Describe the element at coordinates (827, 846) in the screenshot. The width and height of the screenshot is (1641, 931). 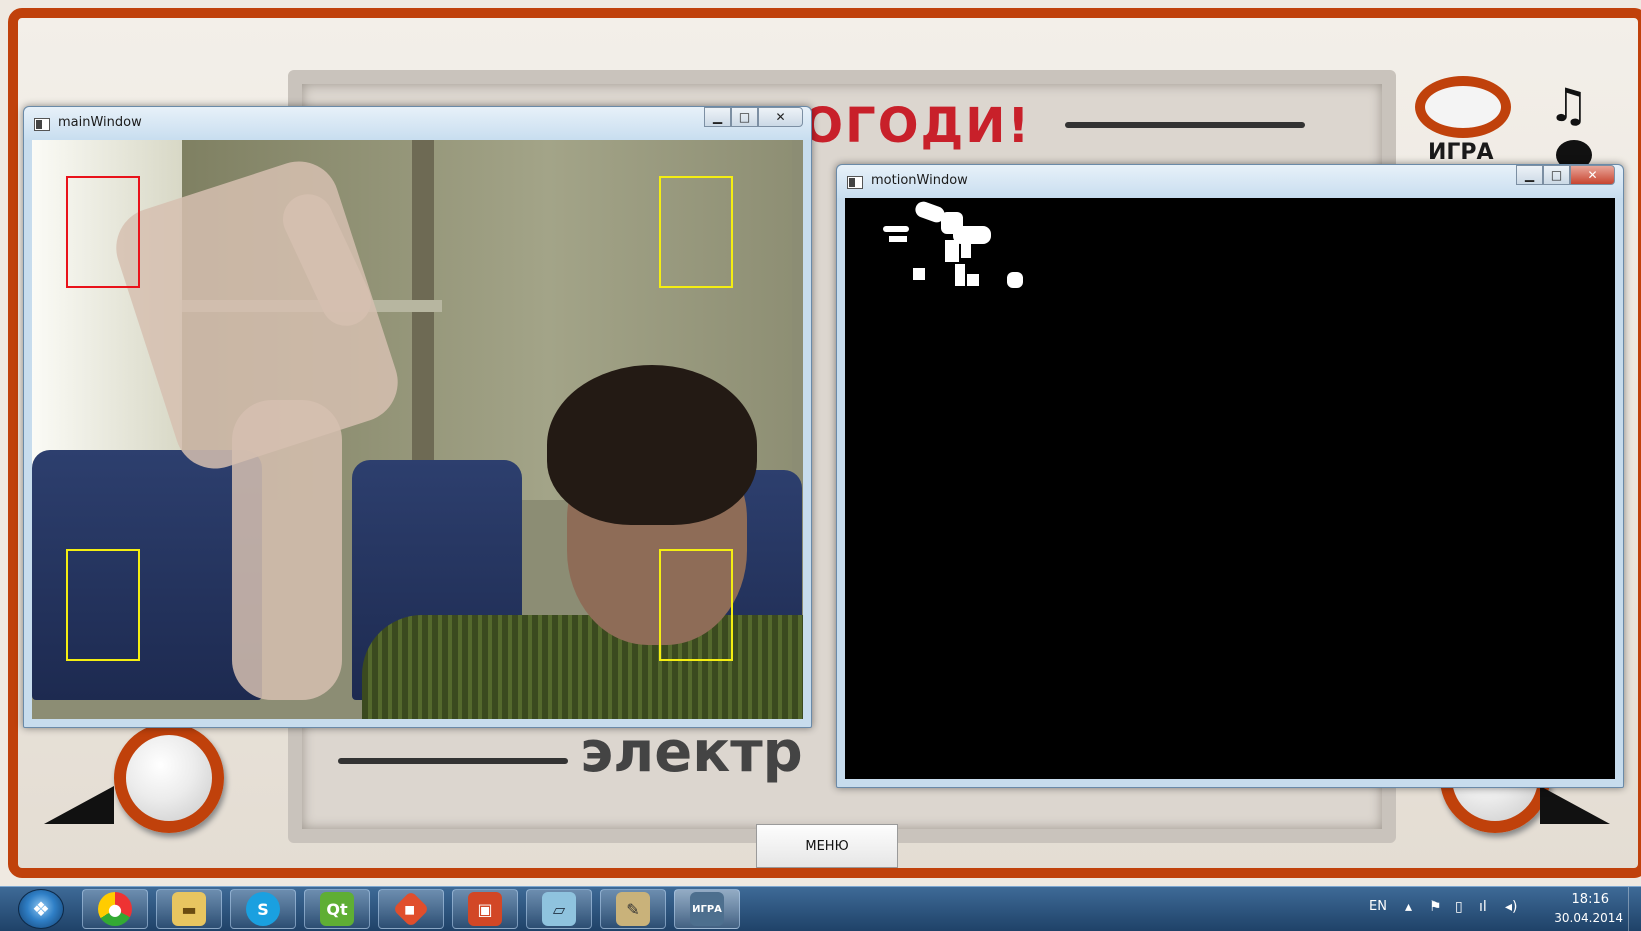
I see `menu-button: МЕНЮ` at that location.